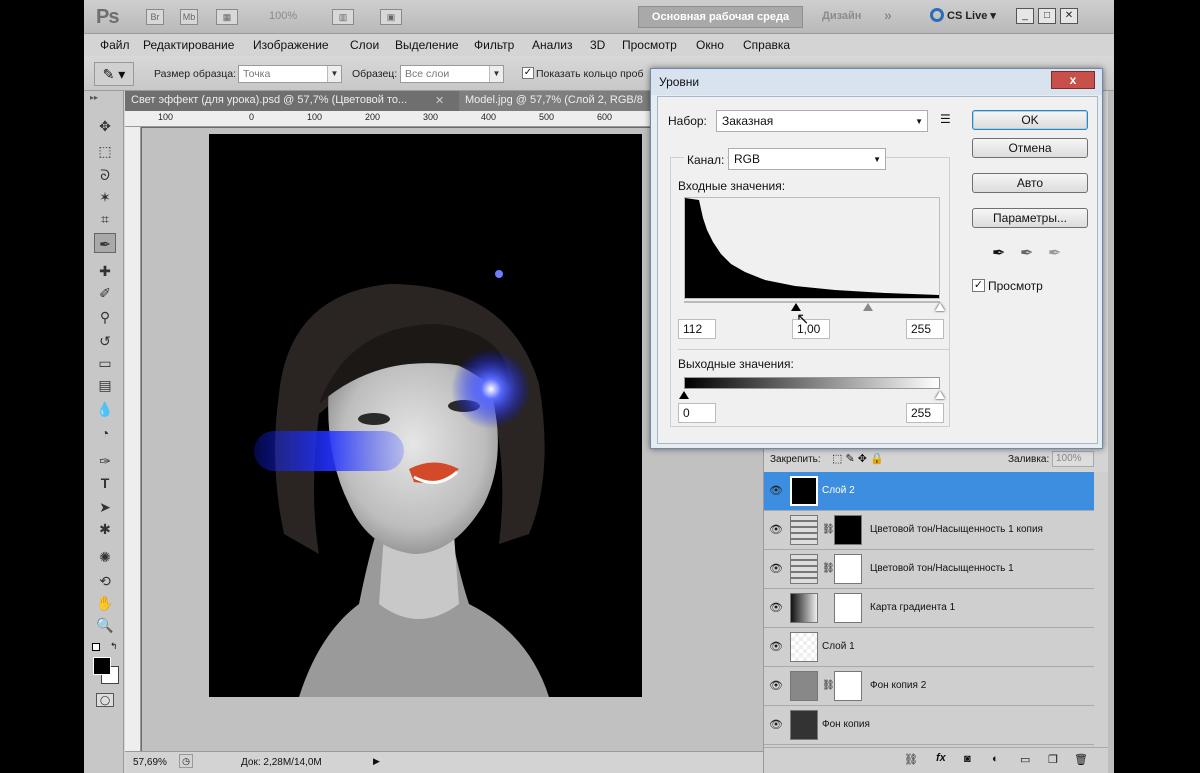  I want to click on move-tool-icon: ✥, so click(105, 126).